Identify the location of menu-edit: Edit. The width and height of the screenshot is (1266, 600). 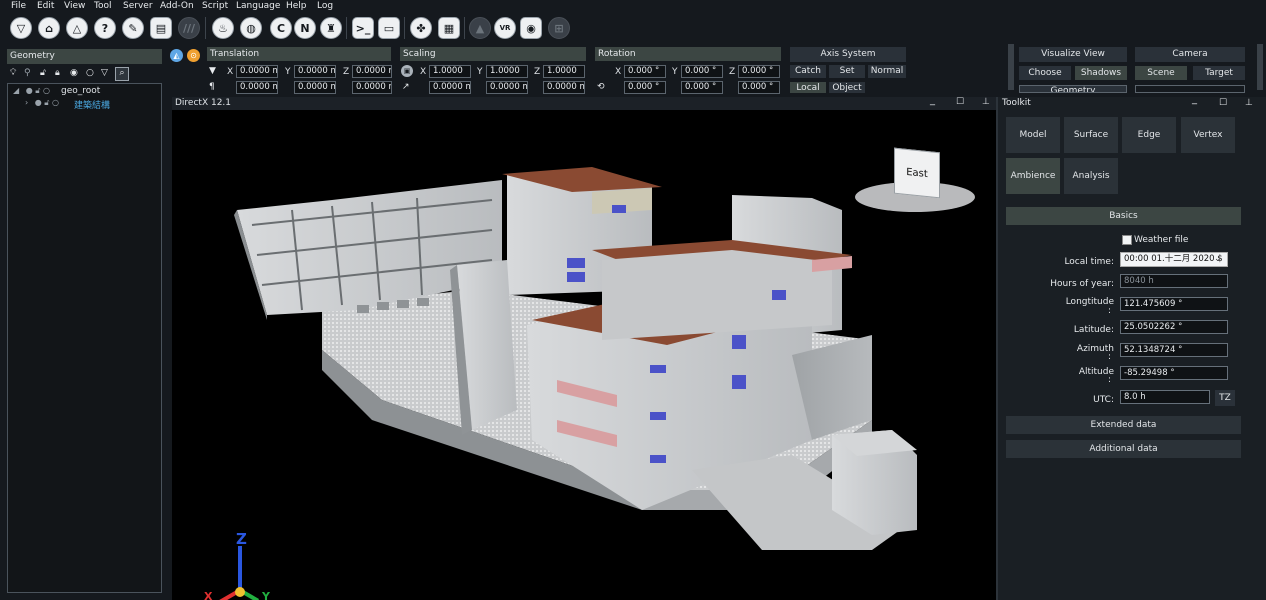
(45, 6).